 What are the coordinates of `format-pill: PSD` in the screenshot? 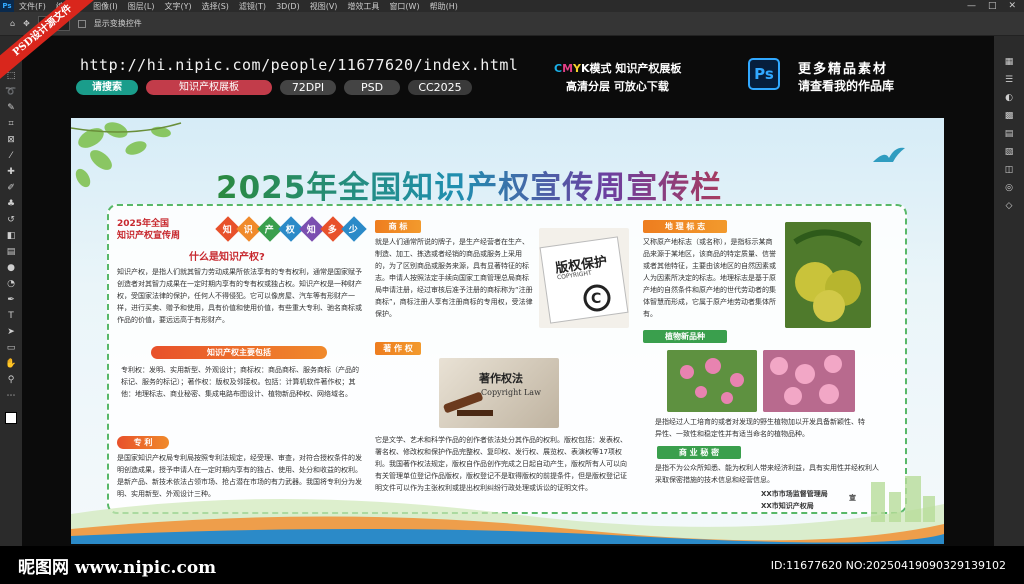 It's located at (372, 87).